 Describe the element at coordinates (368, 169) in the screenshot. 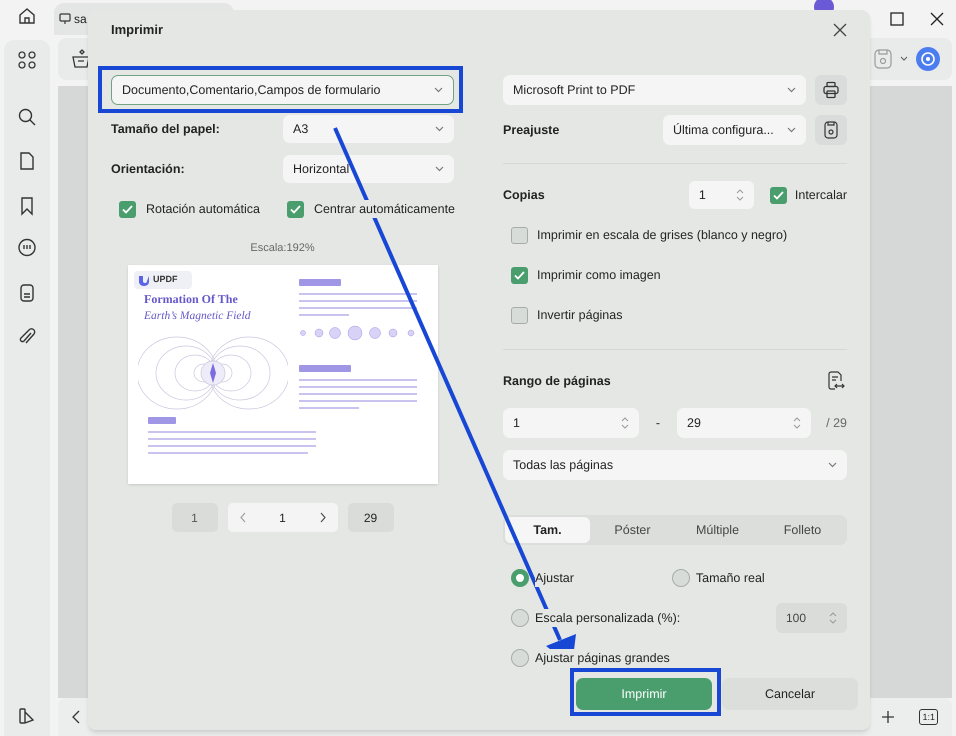

I see `dropdown: Horizontal` at that location.